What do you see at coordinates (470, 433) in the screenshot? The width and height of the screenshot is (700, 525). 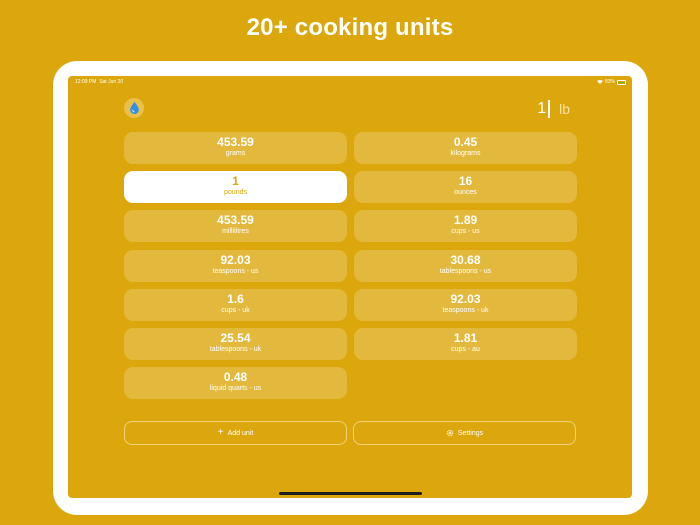 I see `settings-label: Settings` at bounding box center [470, 433].